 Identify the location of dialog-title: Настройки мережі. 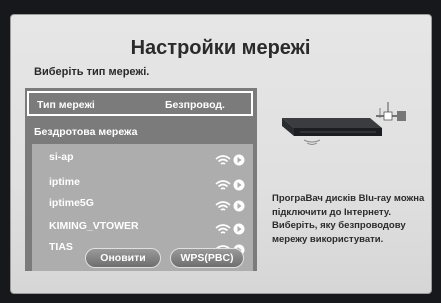
(220, 48).